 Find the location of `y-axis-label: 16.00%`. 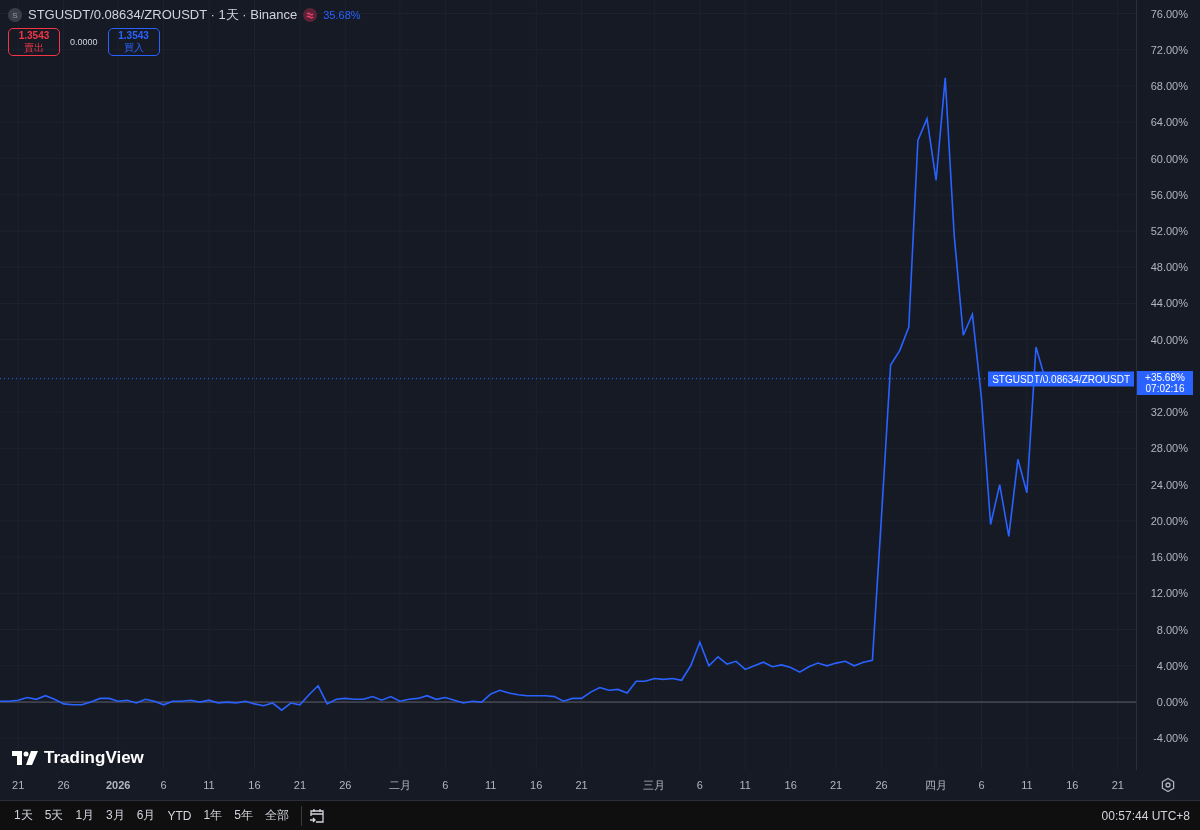

y-axis-label: 16.00% is located at coordinates (1169, 557).